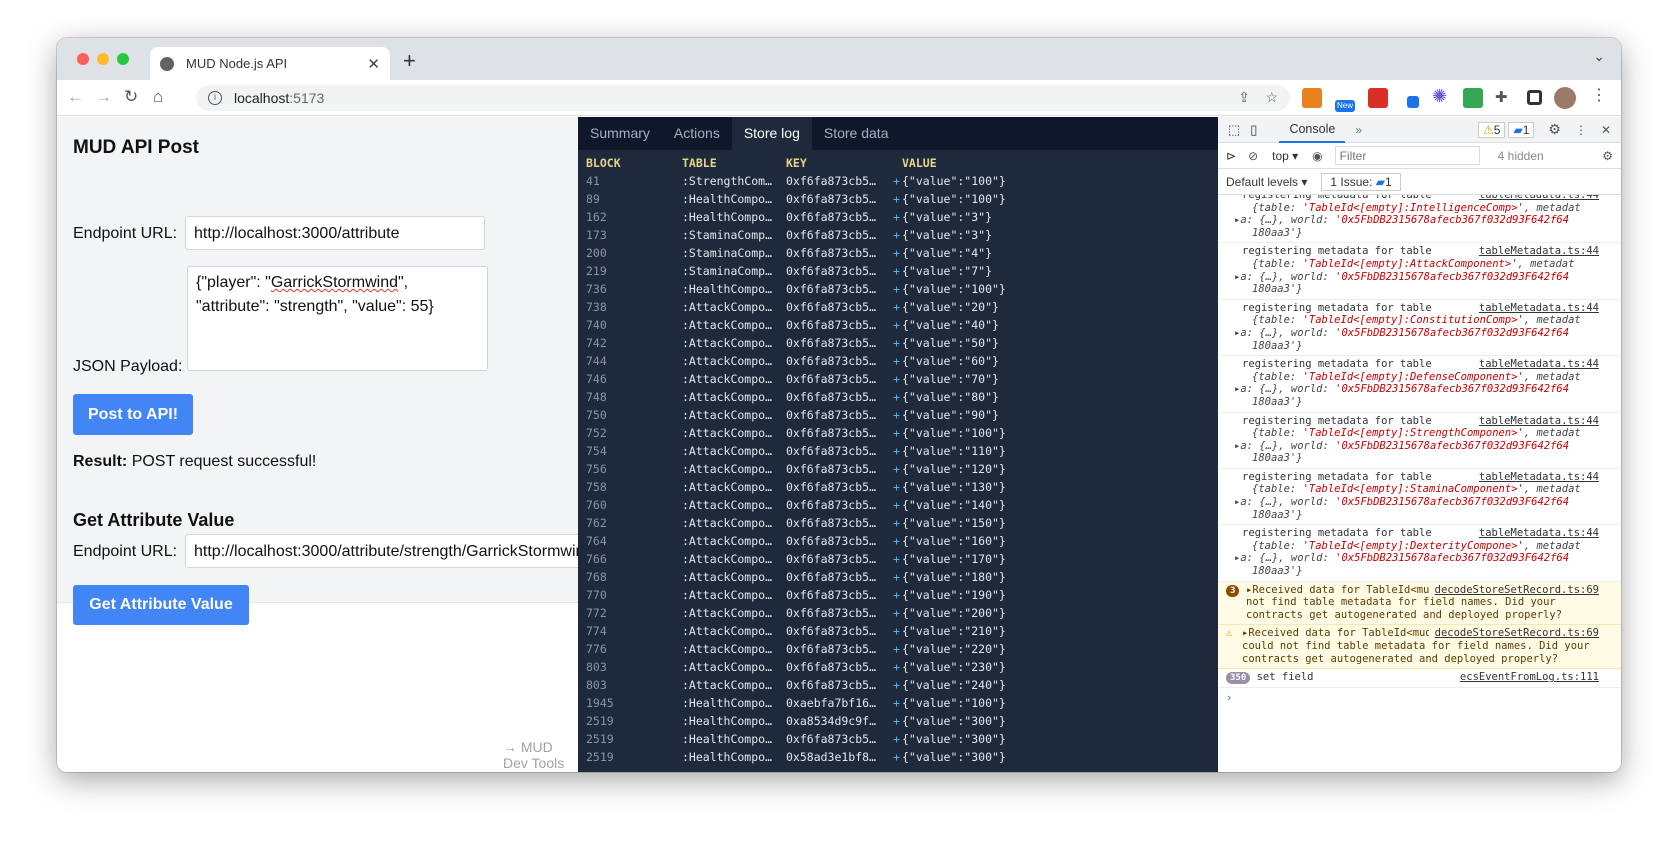 The image size is (1678, 846). Describe the element at coordinates (215, 98) in the screenshot. I see `site-info-icon: i` at that location.